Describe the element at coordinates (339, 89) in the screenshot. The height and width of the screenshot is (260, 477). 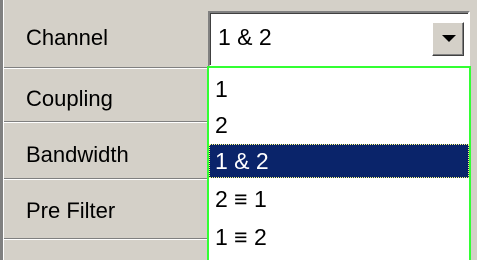
I see `dropdown-option: 1` at that location.